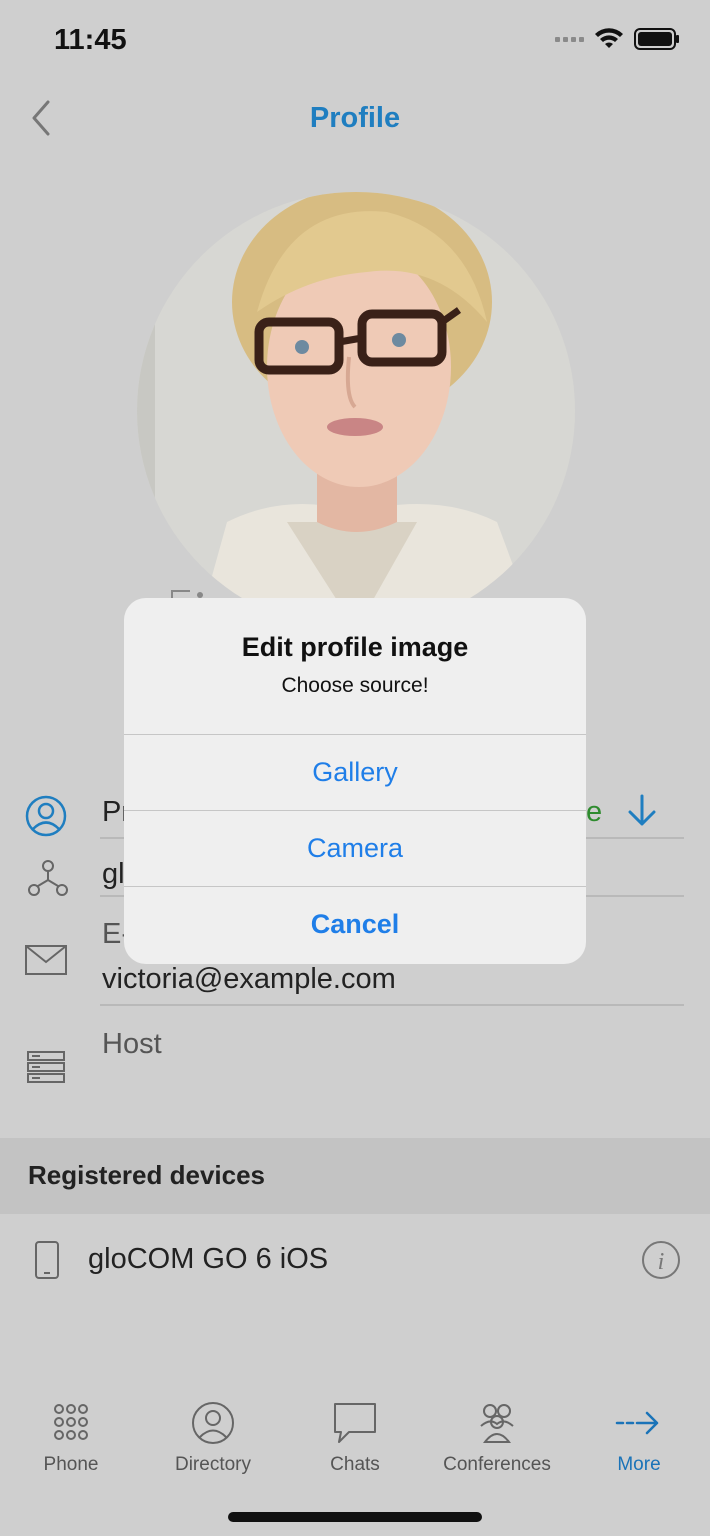  Describe the element at coordinates (249, 979) in the screenshot. I see `email-value: victoria@example.com` at that location.